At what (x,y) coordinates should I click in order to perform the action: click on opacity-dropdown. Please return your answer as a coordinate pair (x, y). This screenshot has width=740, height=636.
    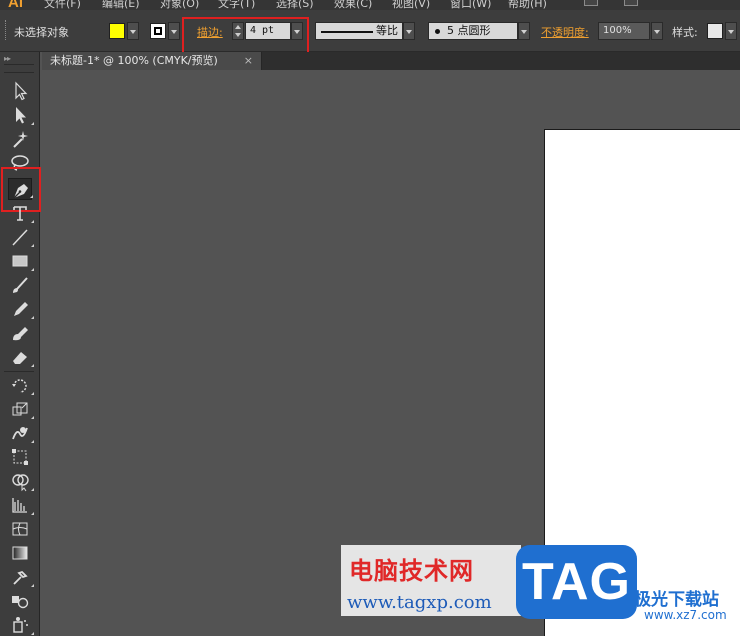
    Looking at the image, I should click on (657, 31).